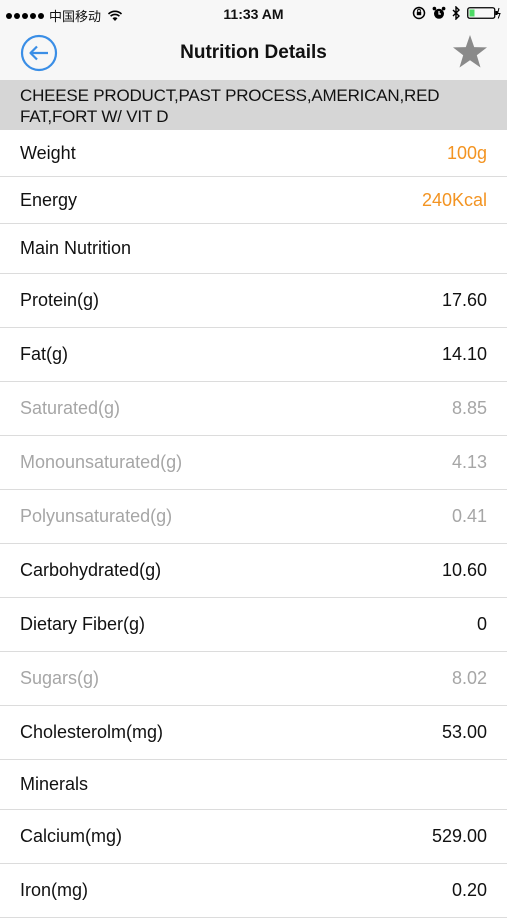  What do you see at coordinates (253, 517) in the screenshot?
I see `nutrient-row-polyunsaturated: Polyunsaturated(g) 0.41` at bounding box center [253, 517].